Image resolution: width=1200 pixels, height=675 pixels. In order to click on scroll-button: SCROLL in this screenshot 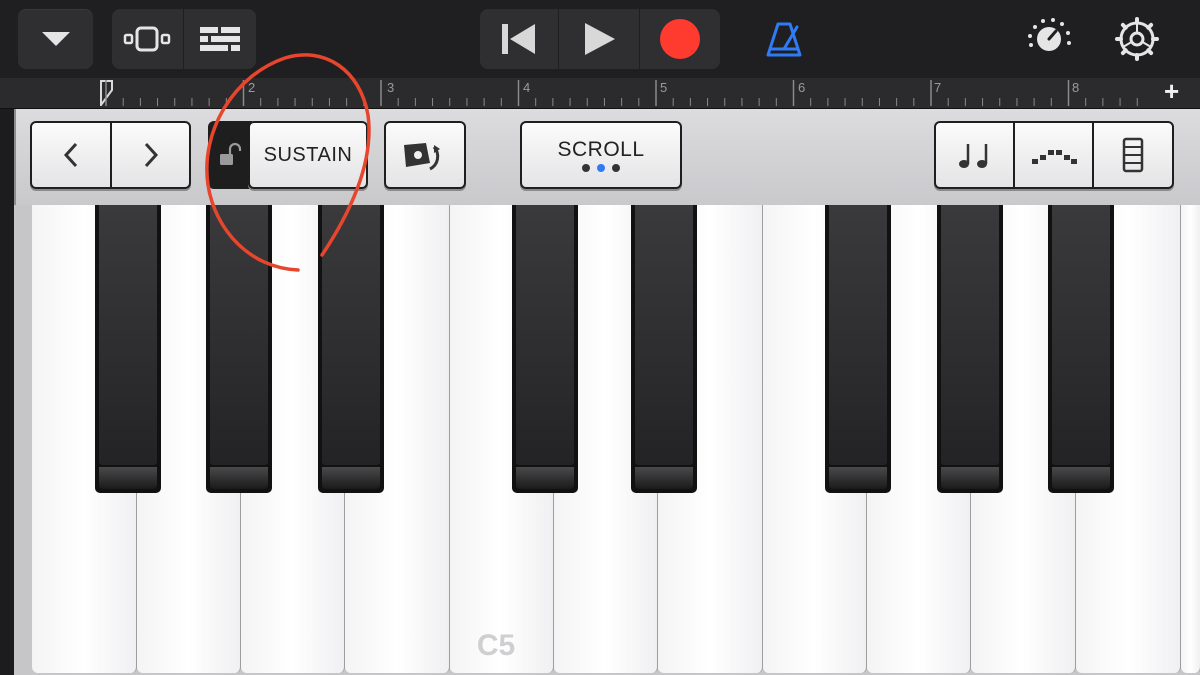, I will do `click(601, 155)`.